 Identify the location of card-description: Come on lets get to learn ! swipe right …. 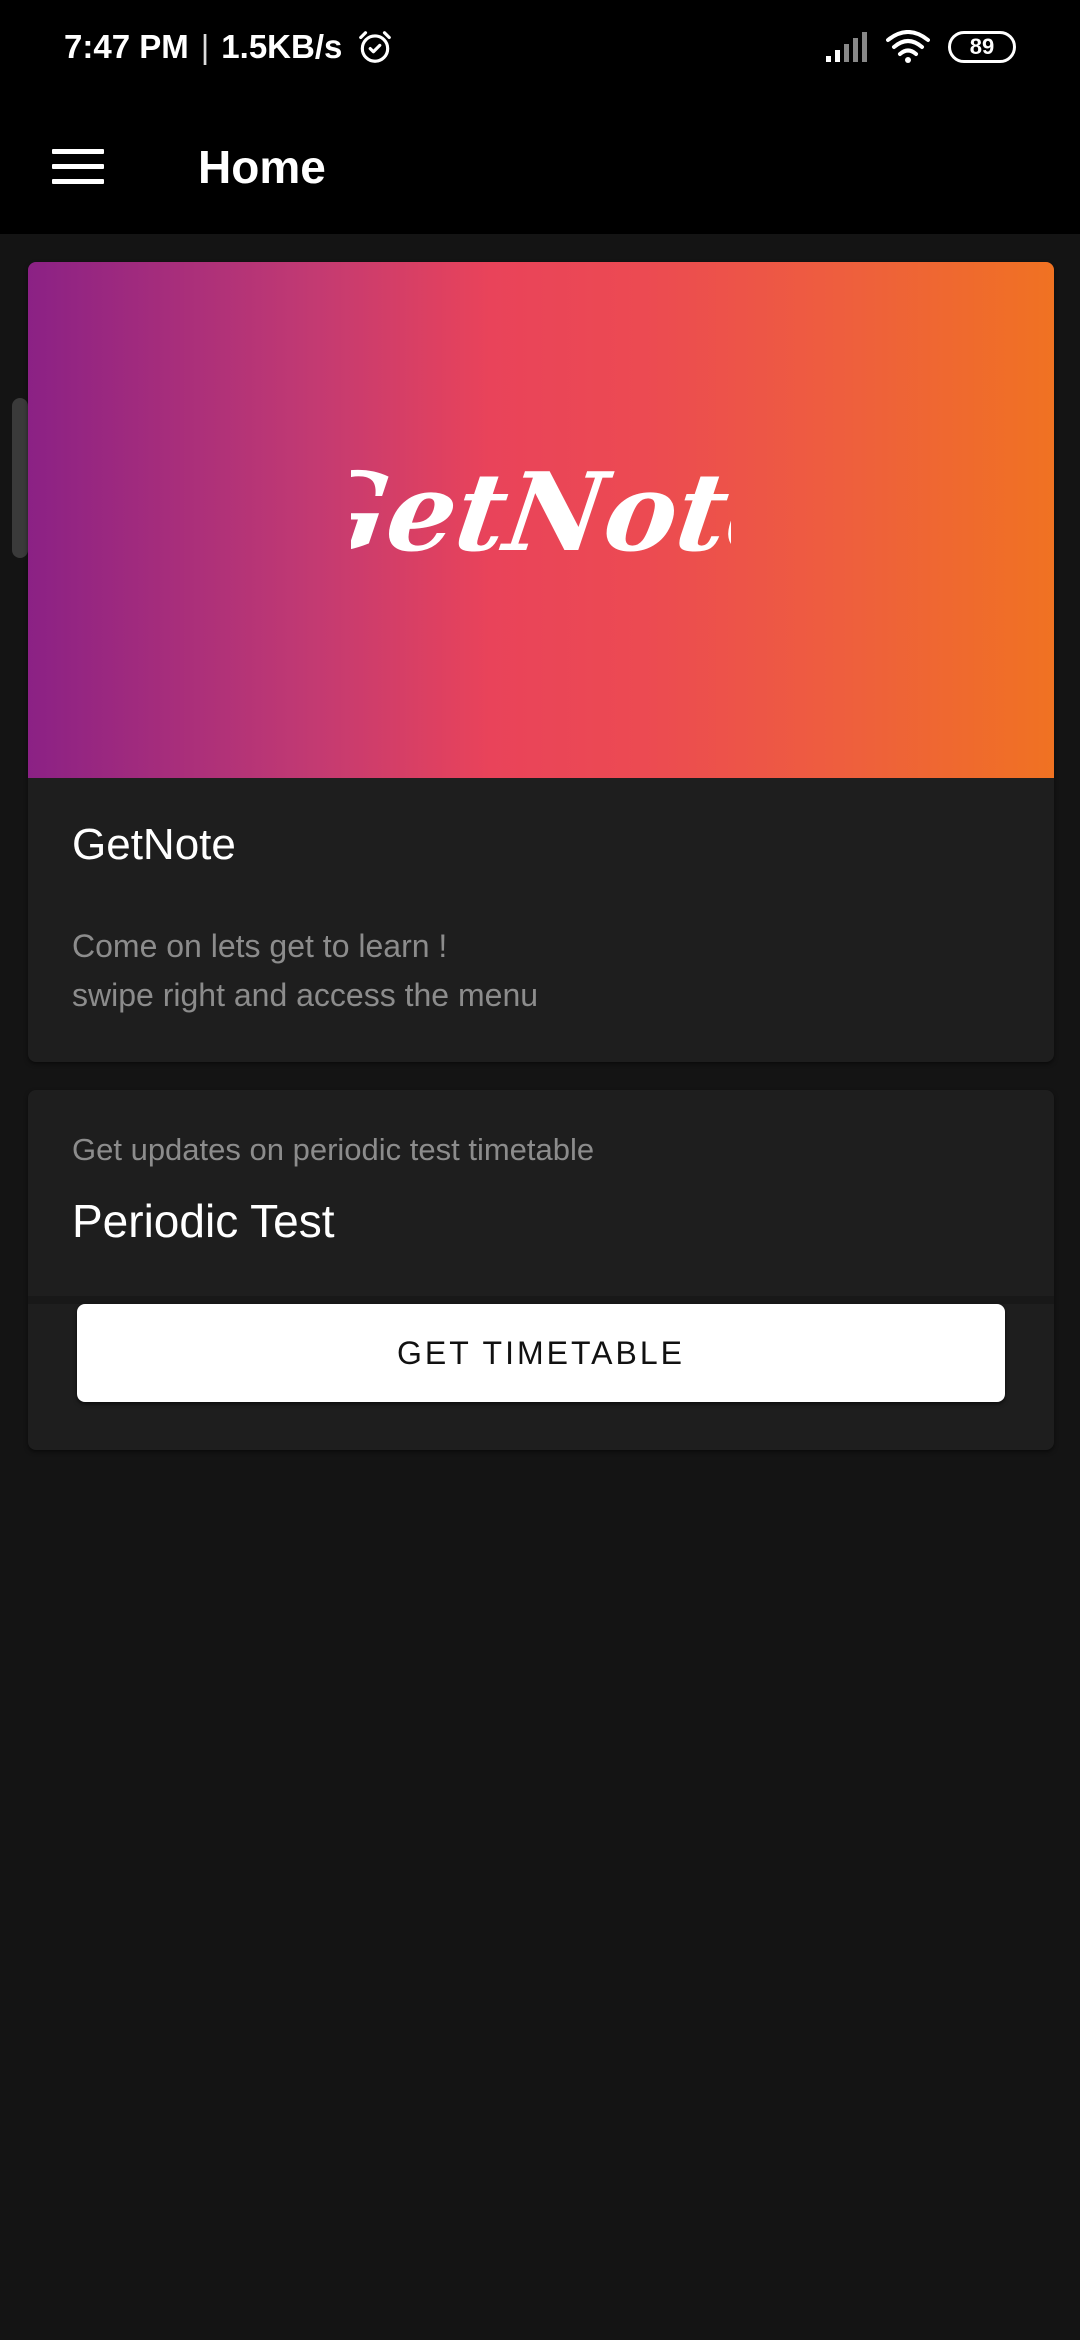
(305, 970).